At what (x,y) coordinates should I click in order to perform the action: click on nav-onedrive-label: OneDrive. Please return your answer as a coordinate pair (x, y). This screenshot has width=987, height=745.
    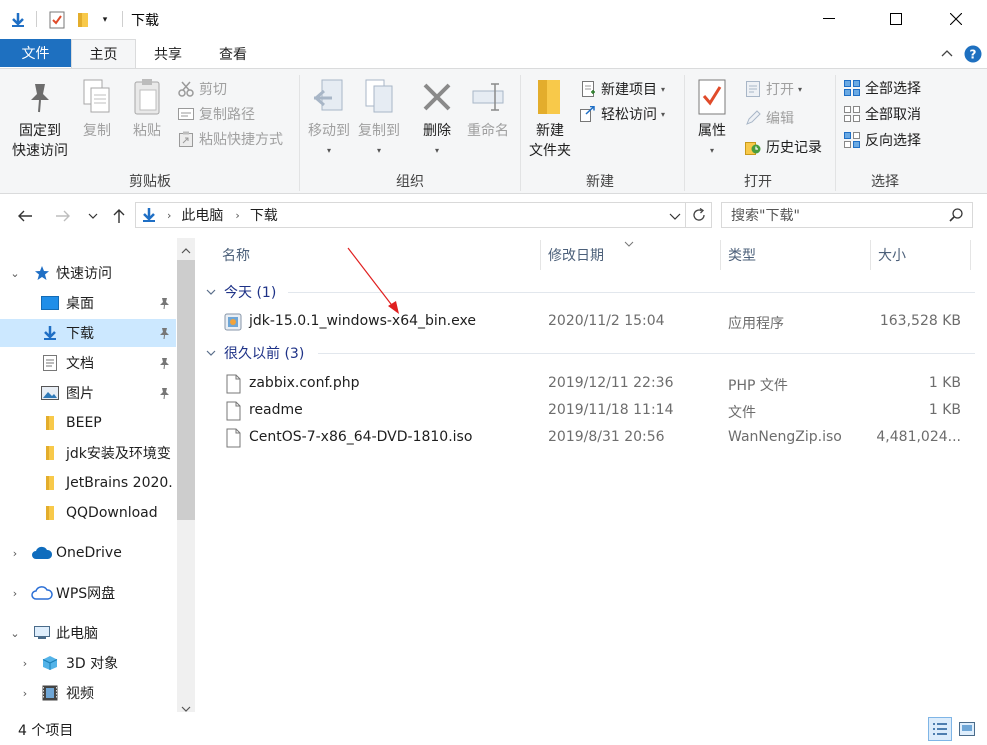
    Looking at the image, I should click on (89, 553).